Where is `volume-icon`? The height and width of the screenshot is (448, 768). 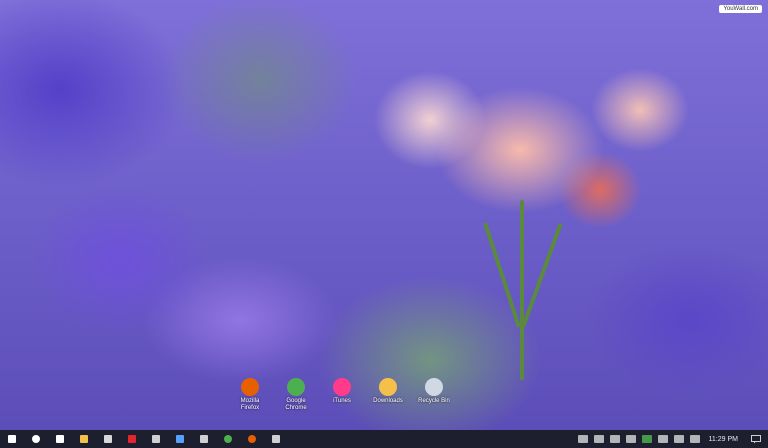 volume-icon is located at coordinates (598, 439).